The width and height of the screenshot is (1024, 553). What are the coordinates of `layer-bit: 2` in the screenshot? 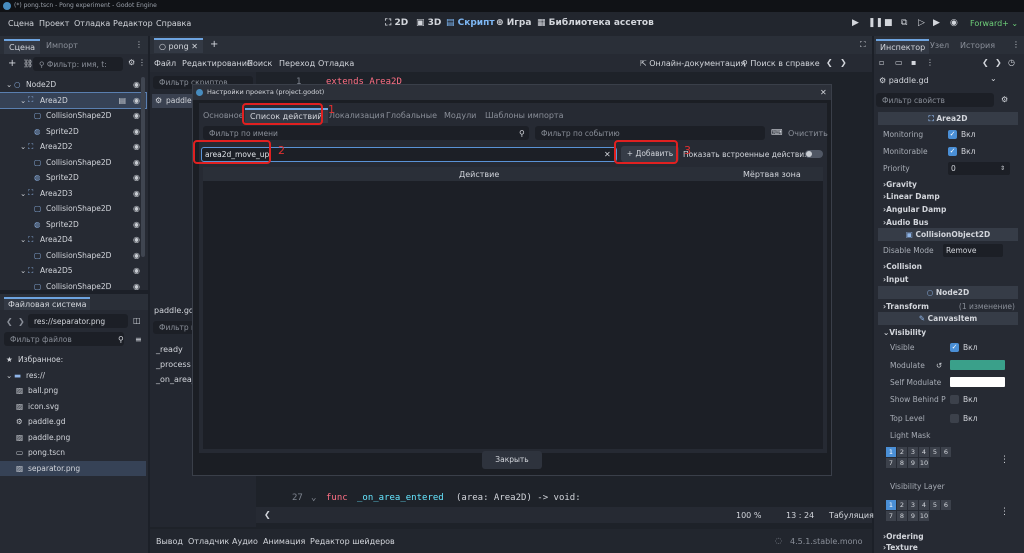 It's located at (902, 505).